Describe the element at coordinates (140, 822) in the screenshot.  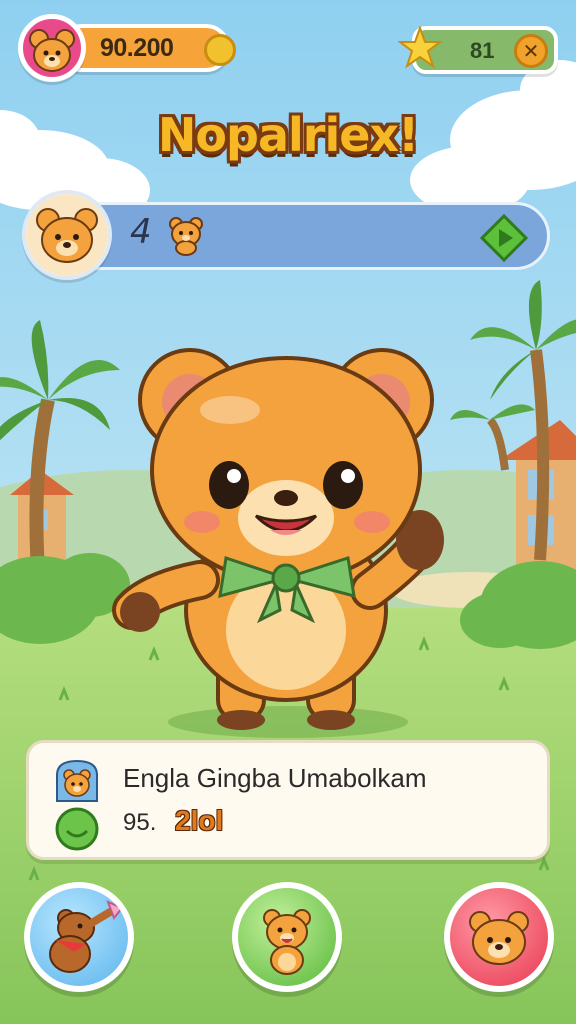
I see `card-stat-prefix: 95.` at that location.